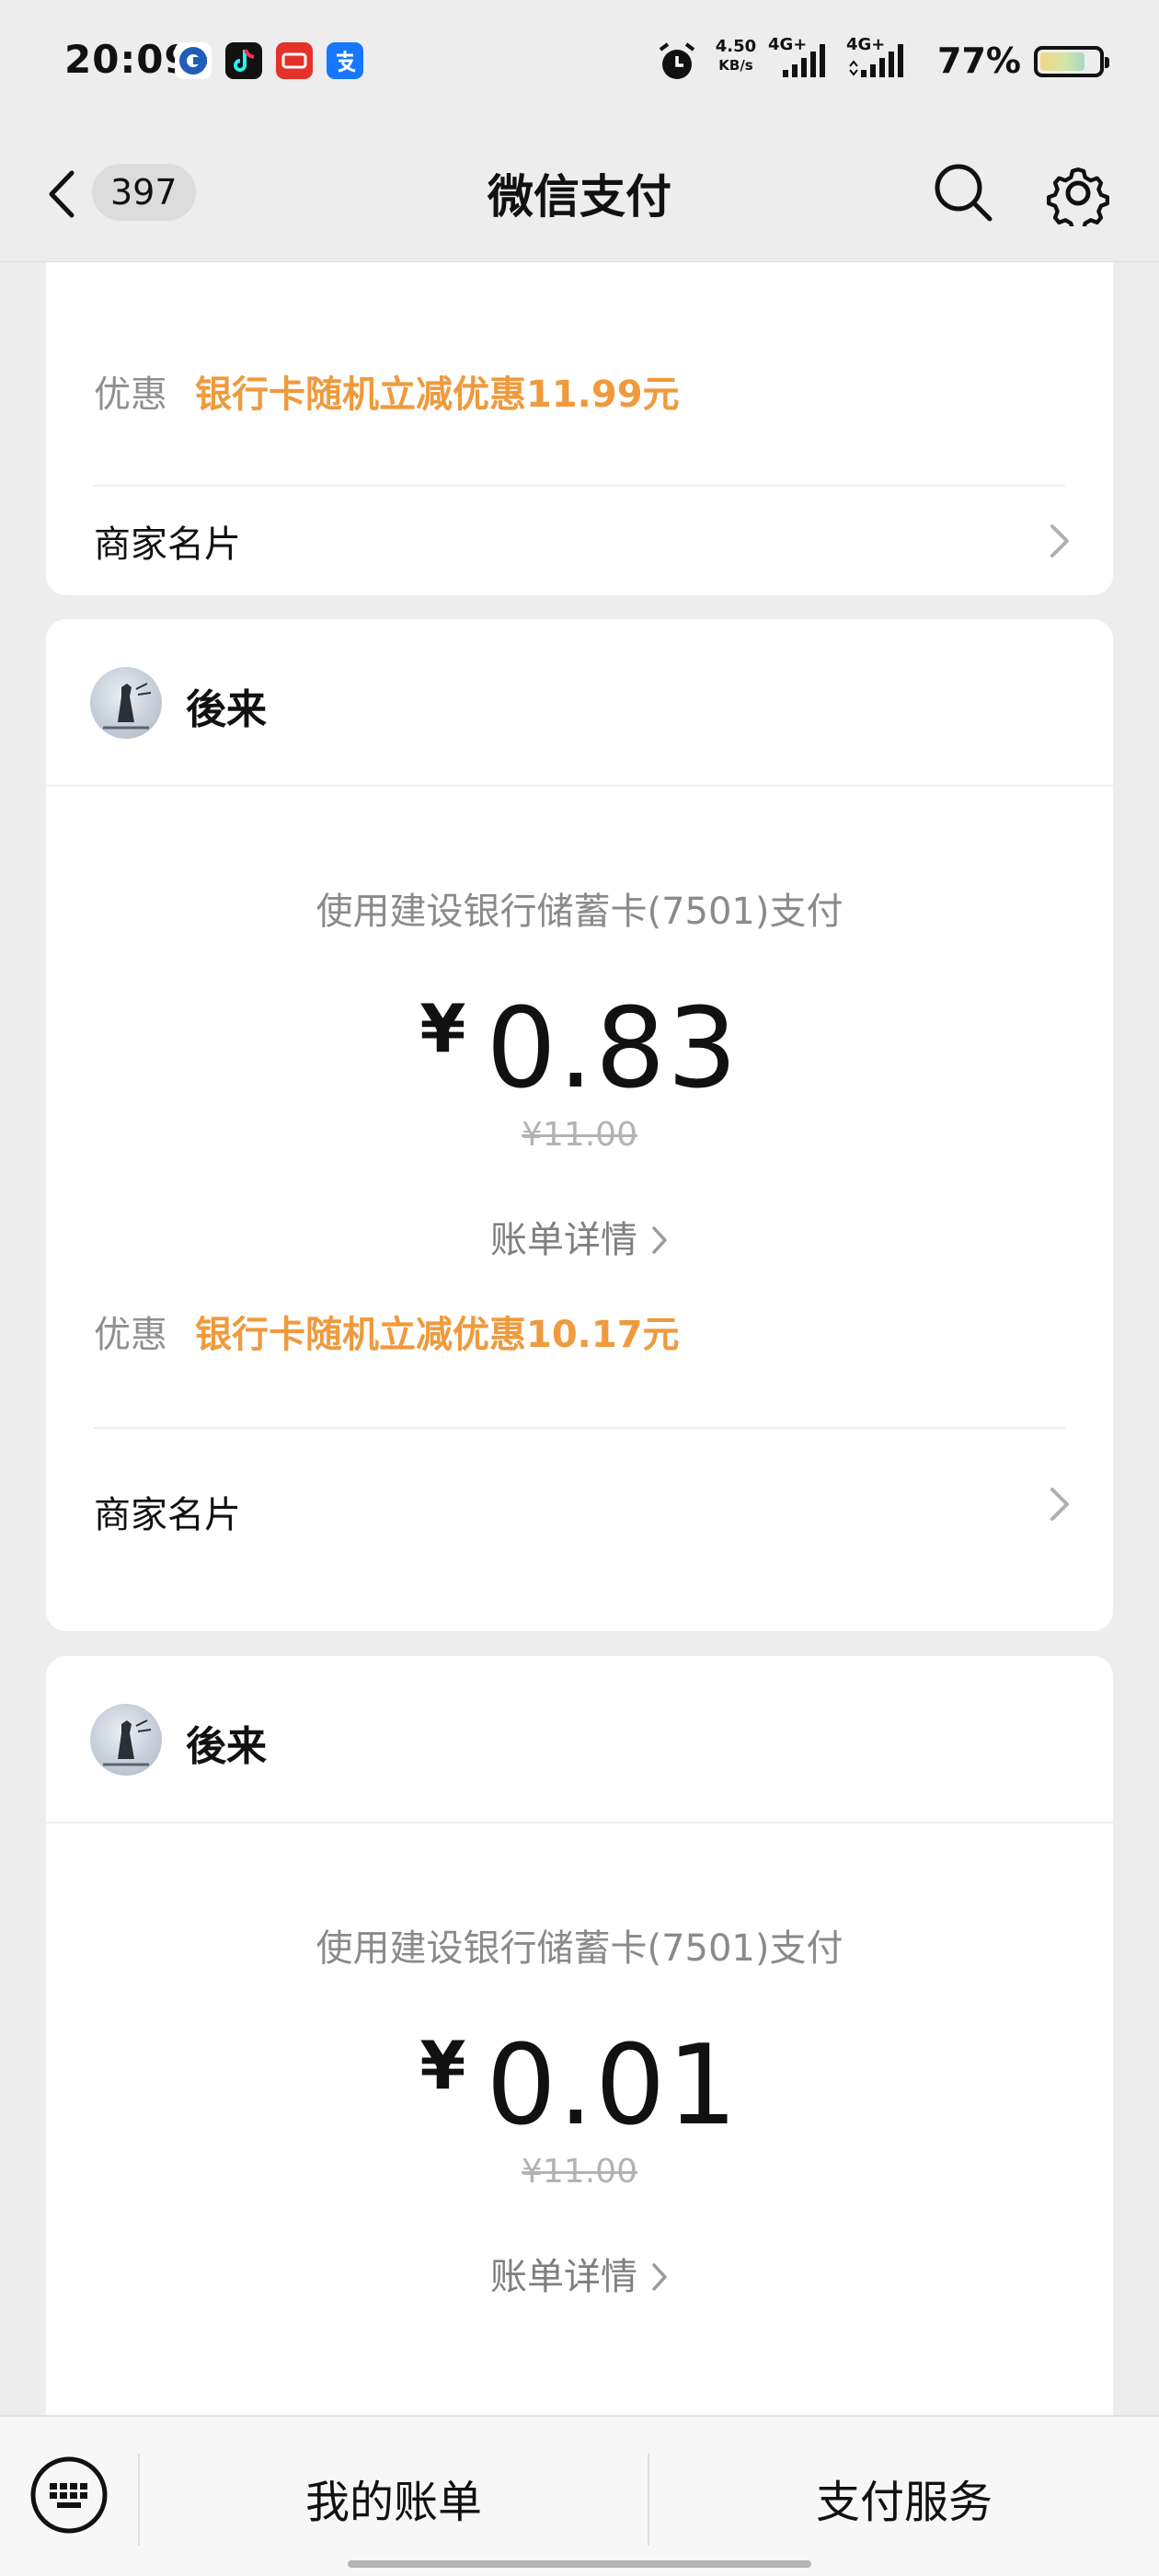 This screenshot has height=2576, width=1159. I want to click on discount-row: 优惠 银行卡随机立减优惠10.17元, so click(387, 1331).